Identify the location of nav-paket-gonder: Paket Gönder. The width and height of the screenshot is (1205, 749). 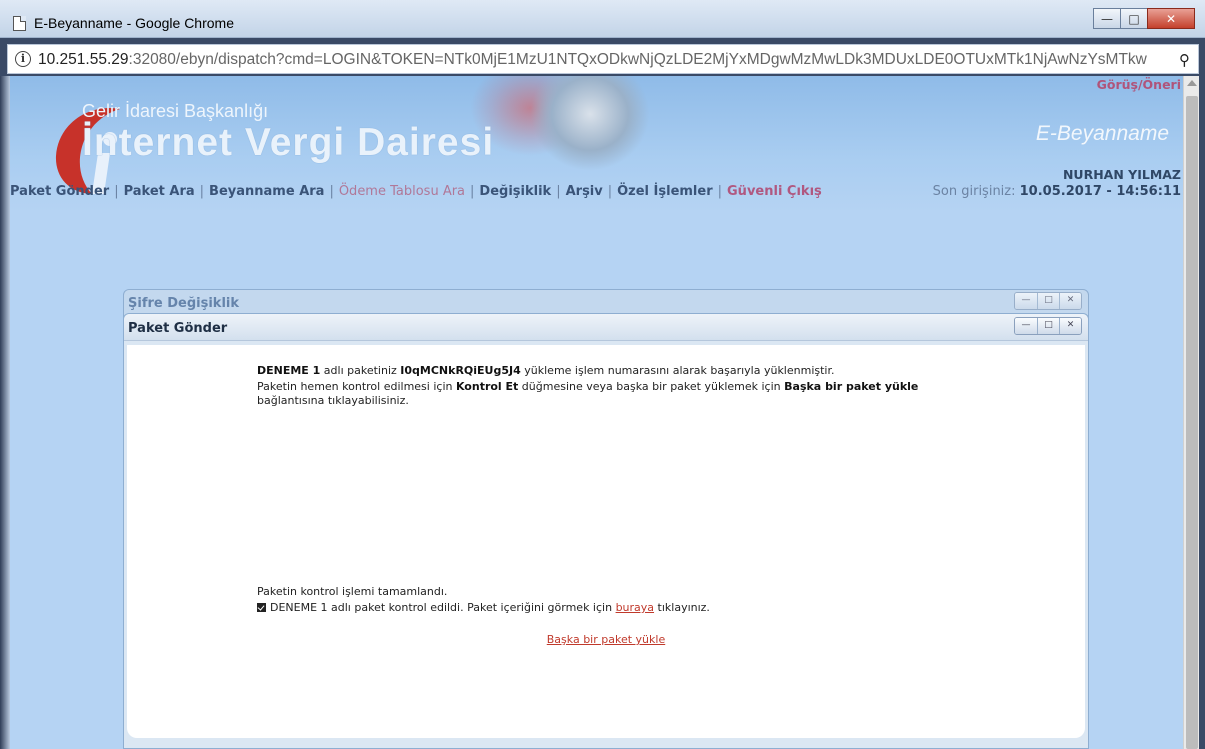
(59, 191).